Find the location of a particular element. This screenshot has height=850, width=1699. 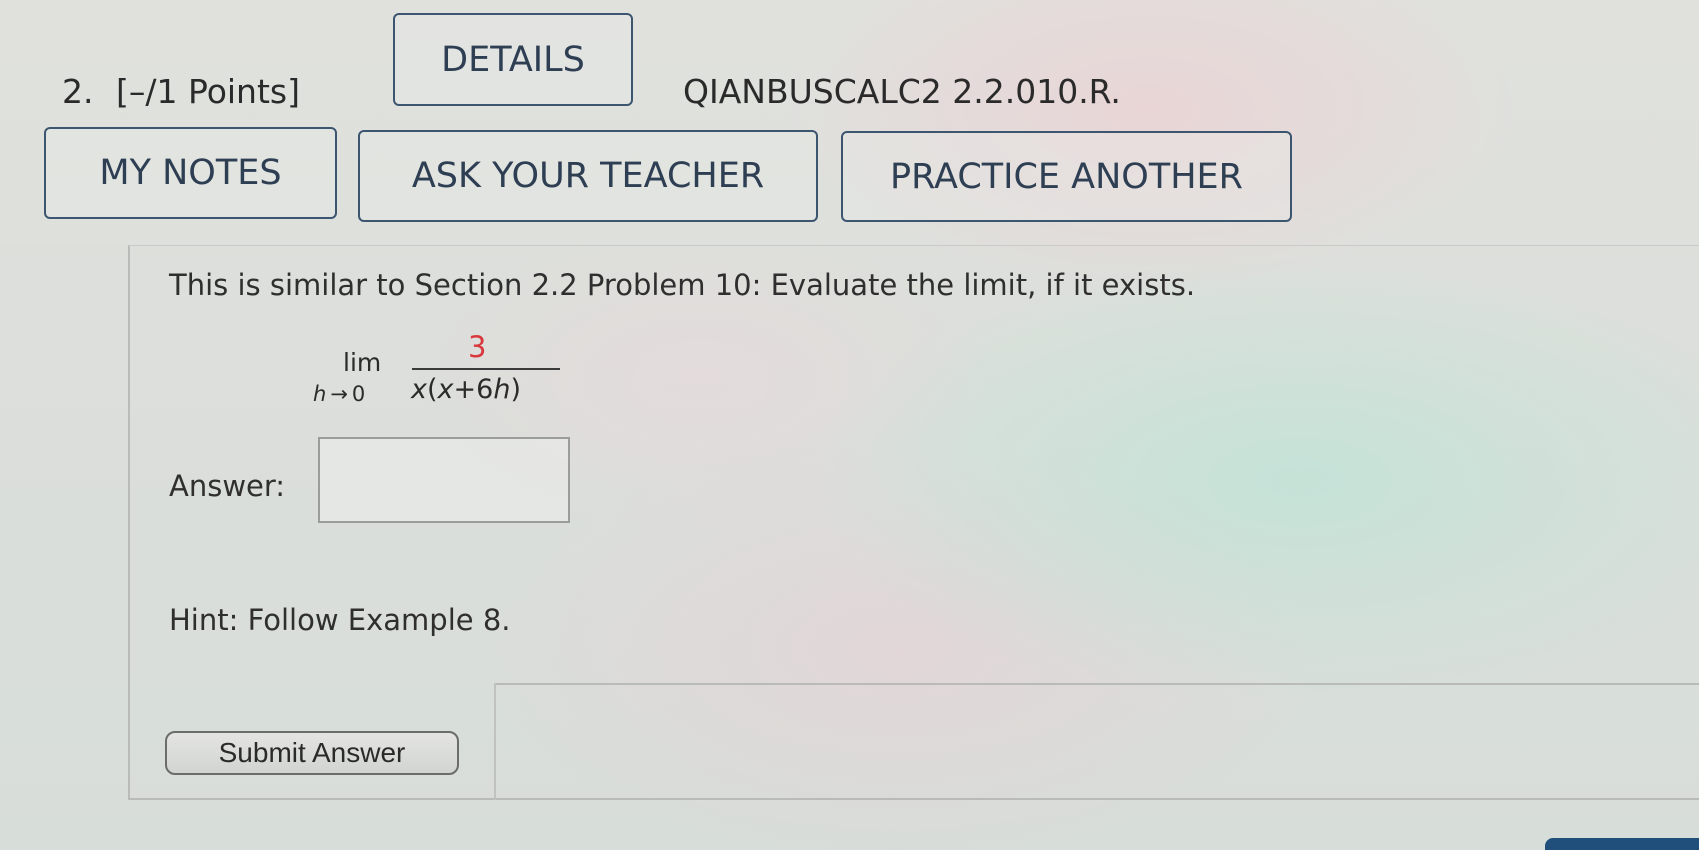

ask-your-teacher-button: ASK YOUR TEACHER is located at coordinates (588, 176).